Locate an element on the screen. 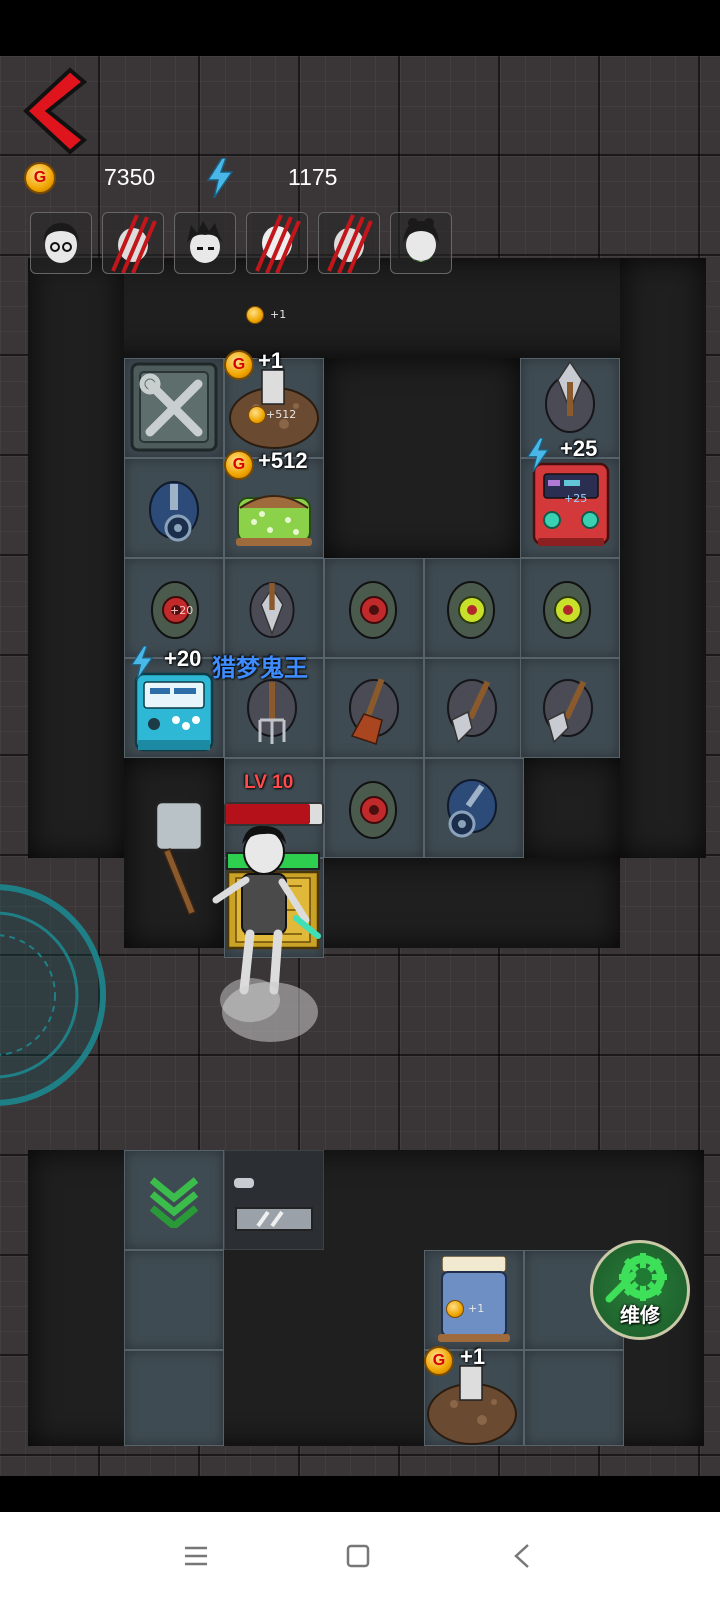 This screenshot has width=720, height=1600. corridor-center is located at coordinates (422, 458).